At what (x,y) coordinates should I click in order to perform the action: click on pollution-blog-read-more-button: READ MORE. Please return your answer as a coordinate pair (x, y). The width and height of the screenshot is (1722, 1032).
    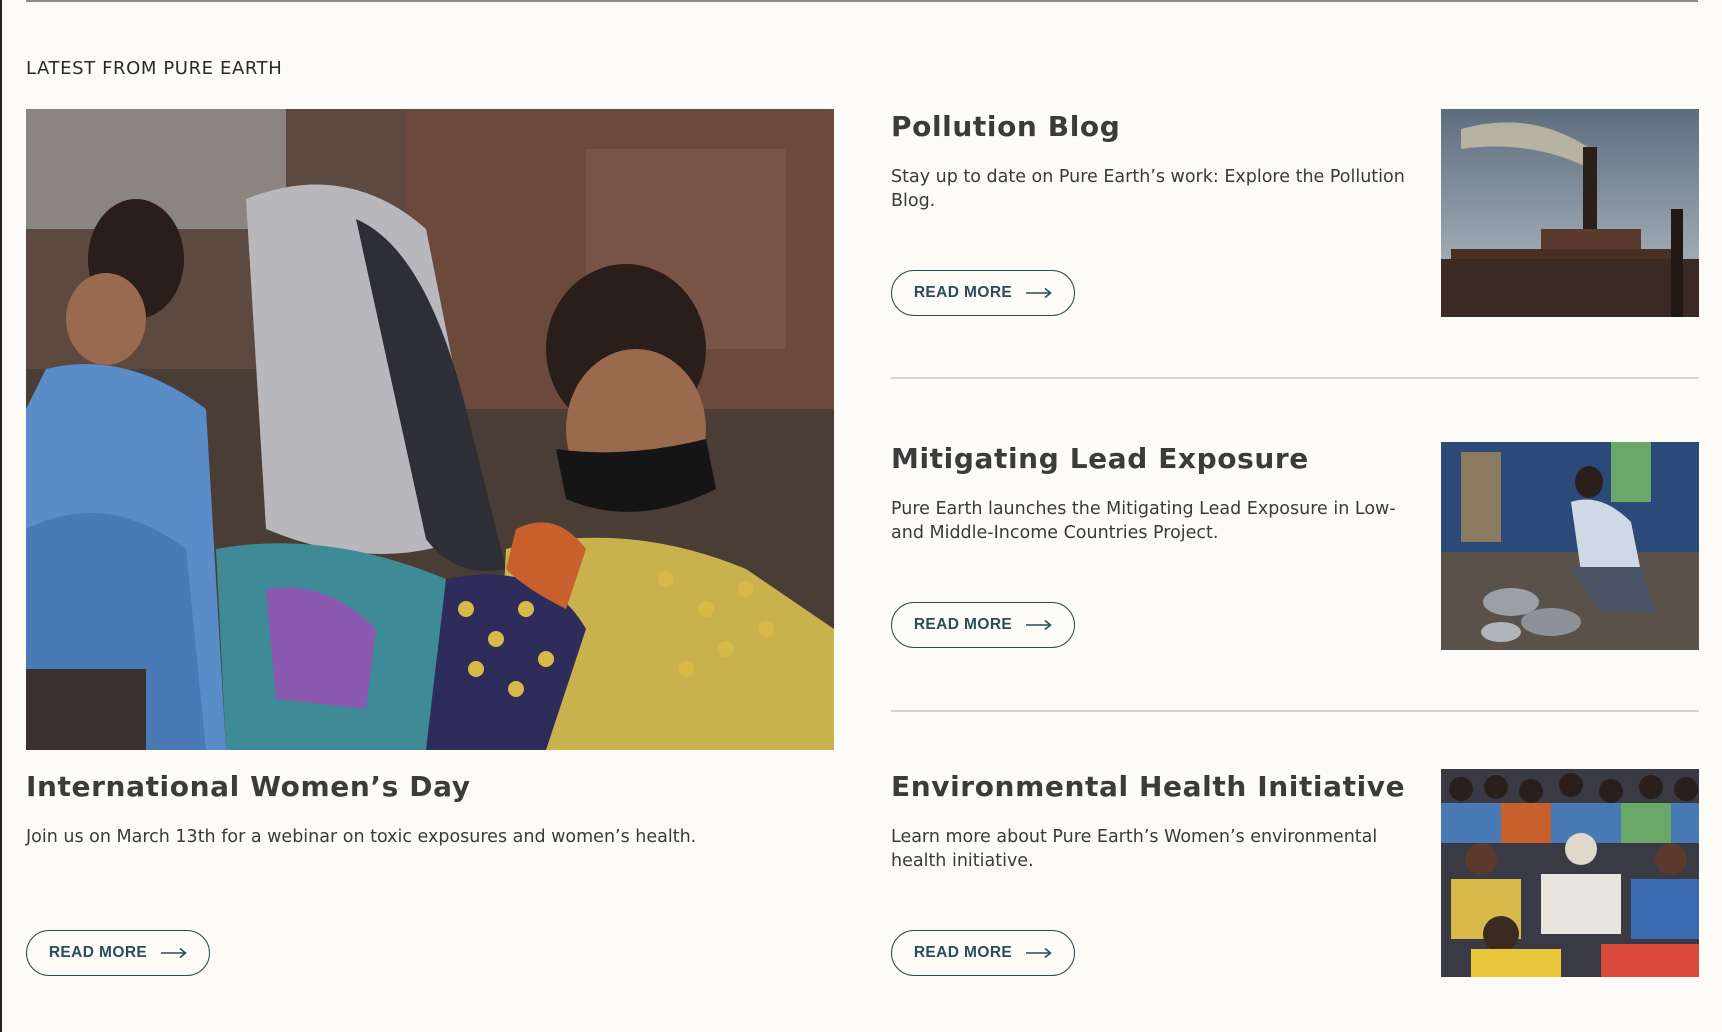
    Looking at the image, I should click on (983, 293).